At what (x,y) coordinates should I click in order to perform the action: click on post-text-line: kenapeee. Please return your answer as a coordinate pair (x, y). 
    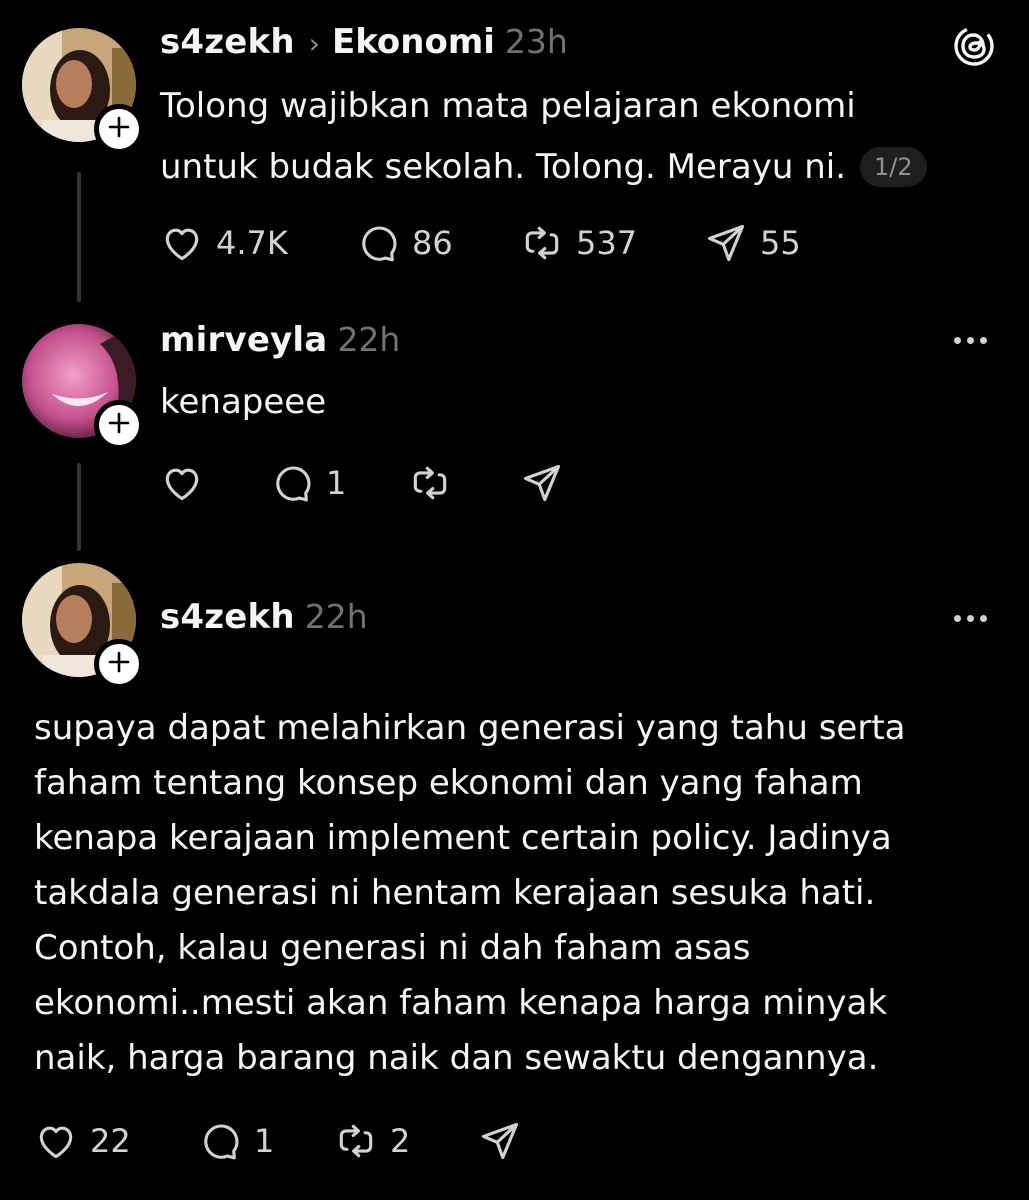
    Looking at the image, I should click on (243, 402).